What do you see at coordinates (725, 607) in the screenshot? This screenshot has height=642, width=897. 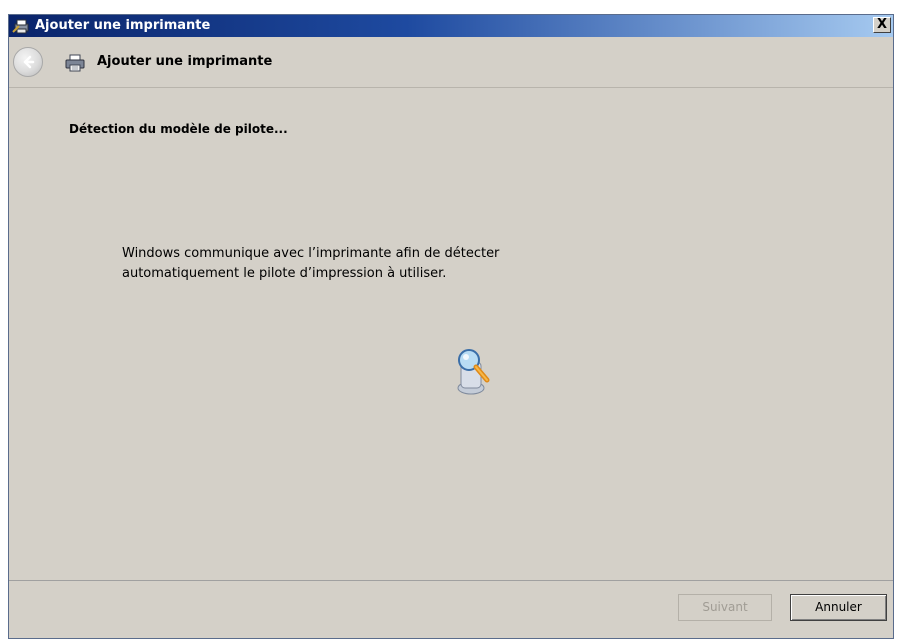 I see `next-button: Suivant` at bounding box center [725, 607].